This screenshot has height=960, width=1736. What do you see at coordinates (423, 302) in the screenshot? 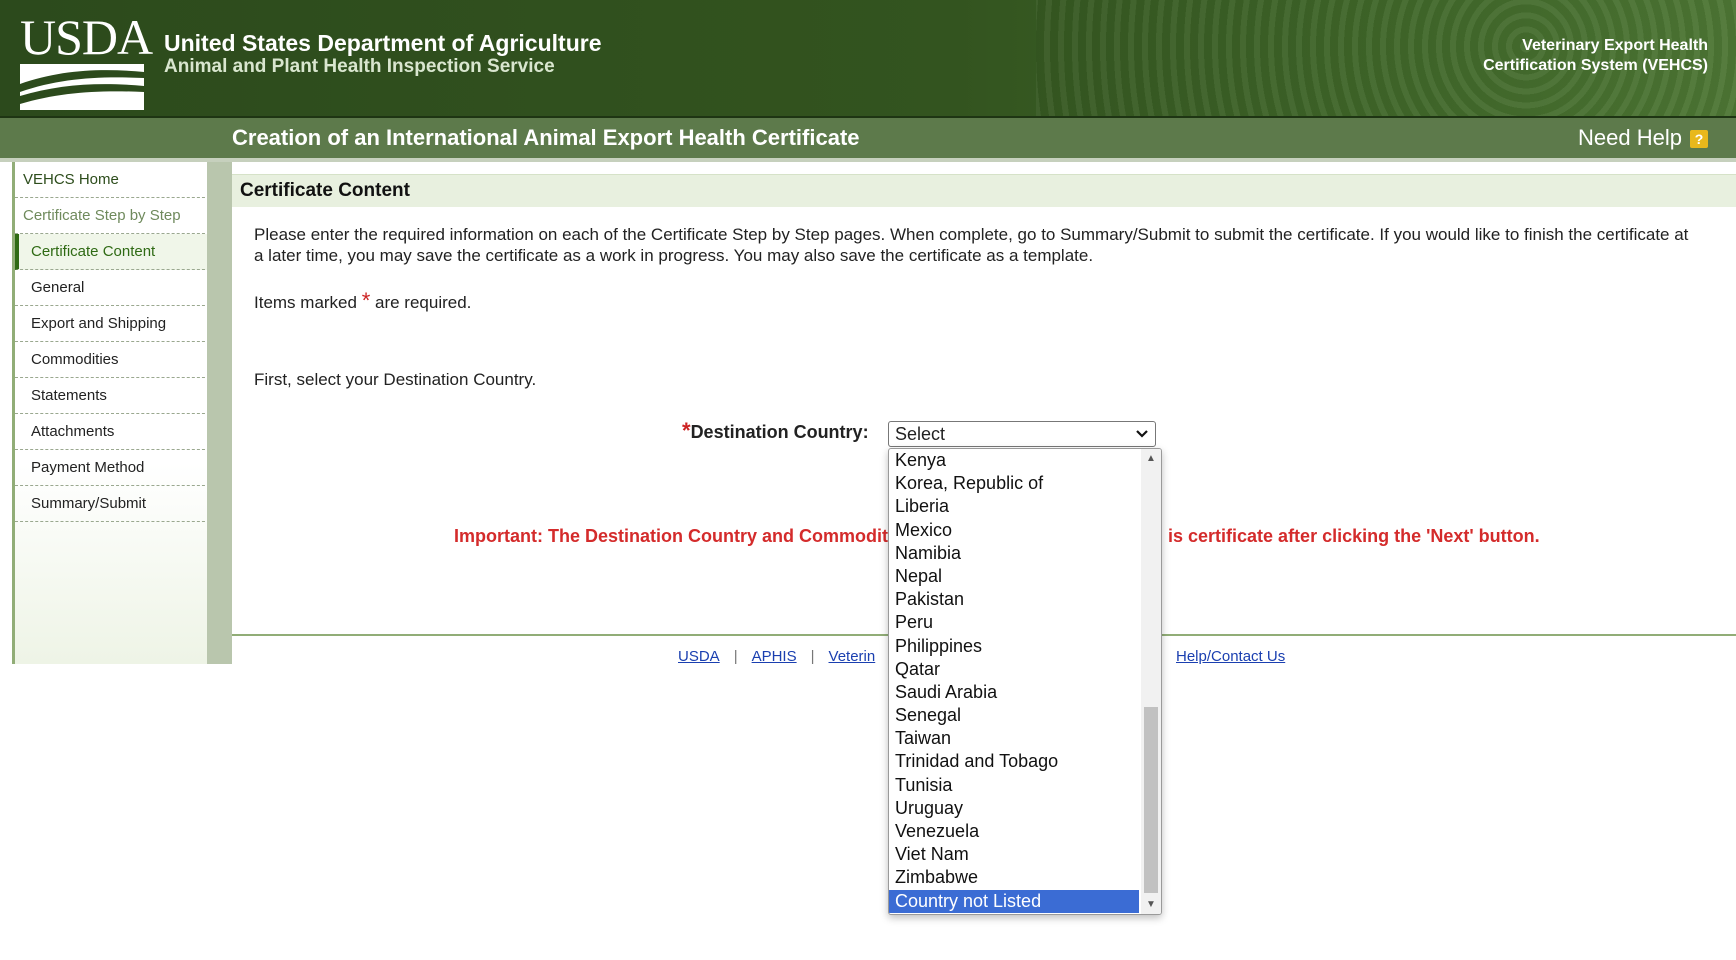
I see `required-suffix: are required.` at bounding box center [423, 302].